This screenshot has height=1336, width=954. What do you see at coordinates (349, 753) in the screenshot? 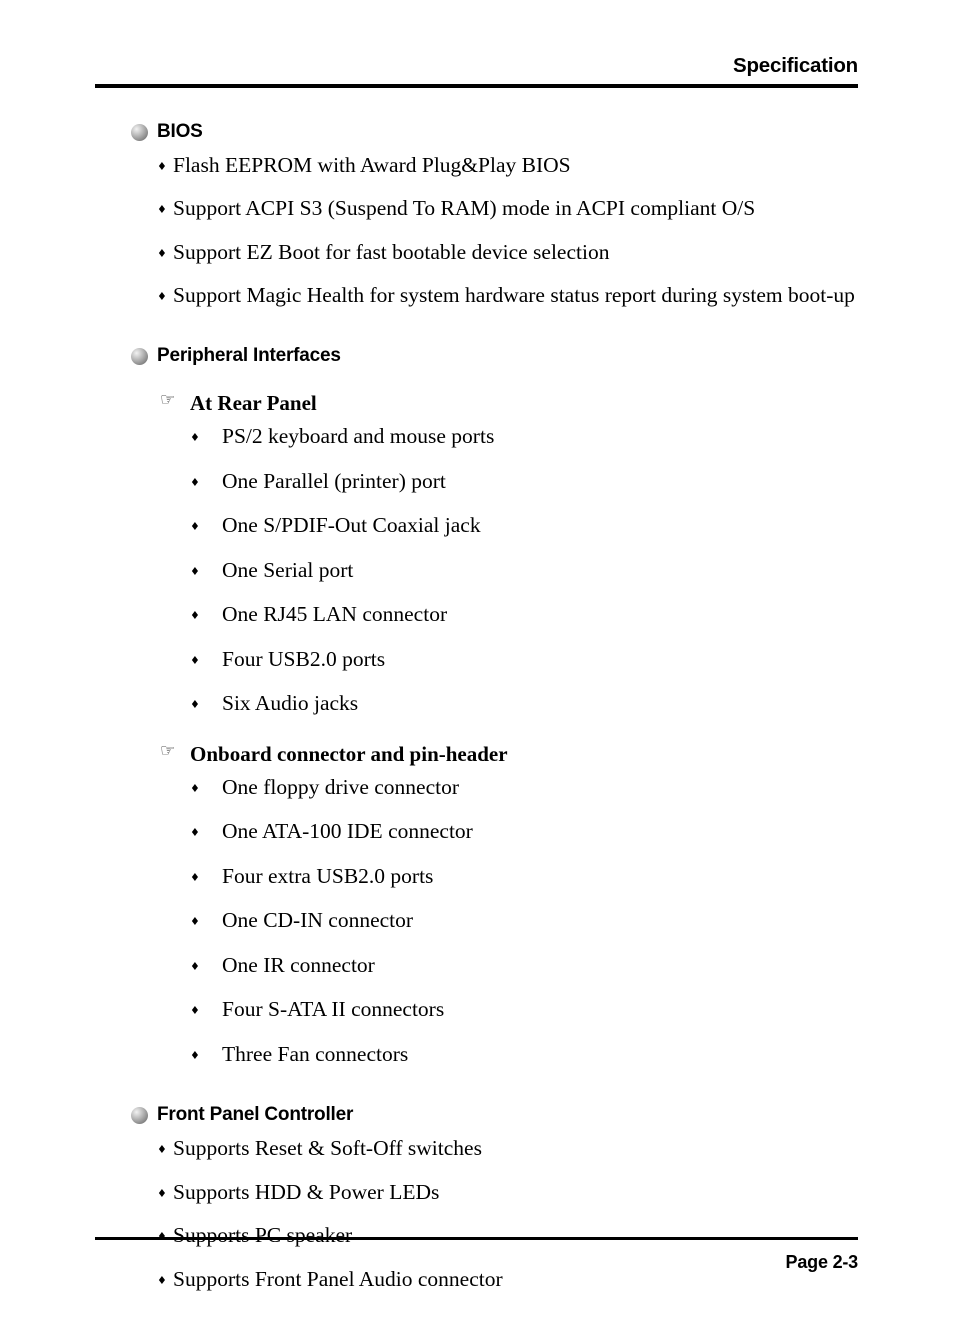
I see `subsection-title: Onboard connector and pin-header` at bounding box center [349, 753].